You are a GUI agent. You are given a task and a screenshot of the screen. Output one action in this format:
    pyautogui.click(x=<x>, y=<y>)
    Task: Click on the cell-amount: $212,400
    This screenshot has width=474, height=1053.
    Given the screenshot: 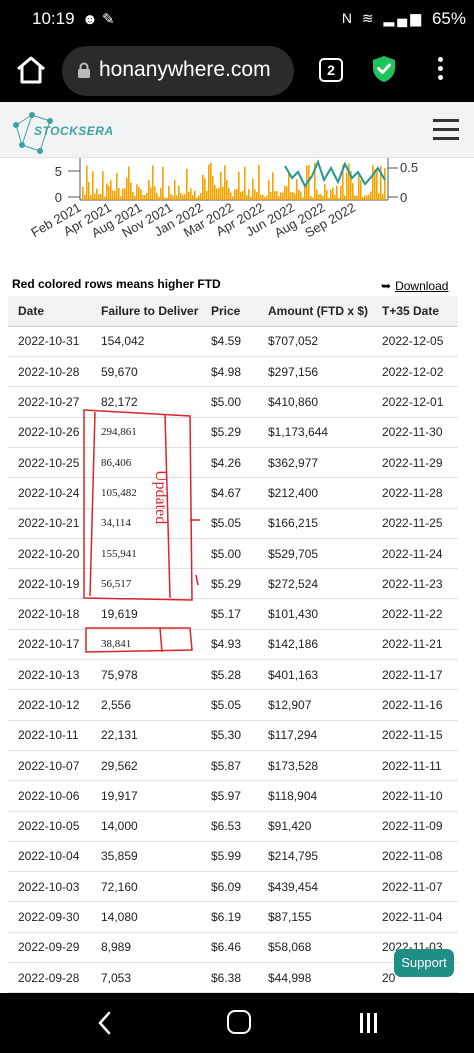 What is the action you would take?
    pyautogui.click(x=315, y=493)
    